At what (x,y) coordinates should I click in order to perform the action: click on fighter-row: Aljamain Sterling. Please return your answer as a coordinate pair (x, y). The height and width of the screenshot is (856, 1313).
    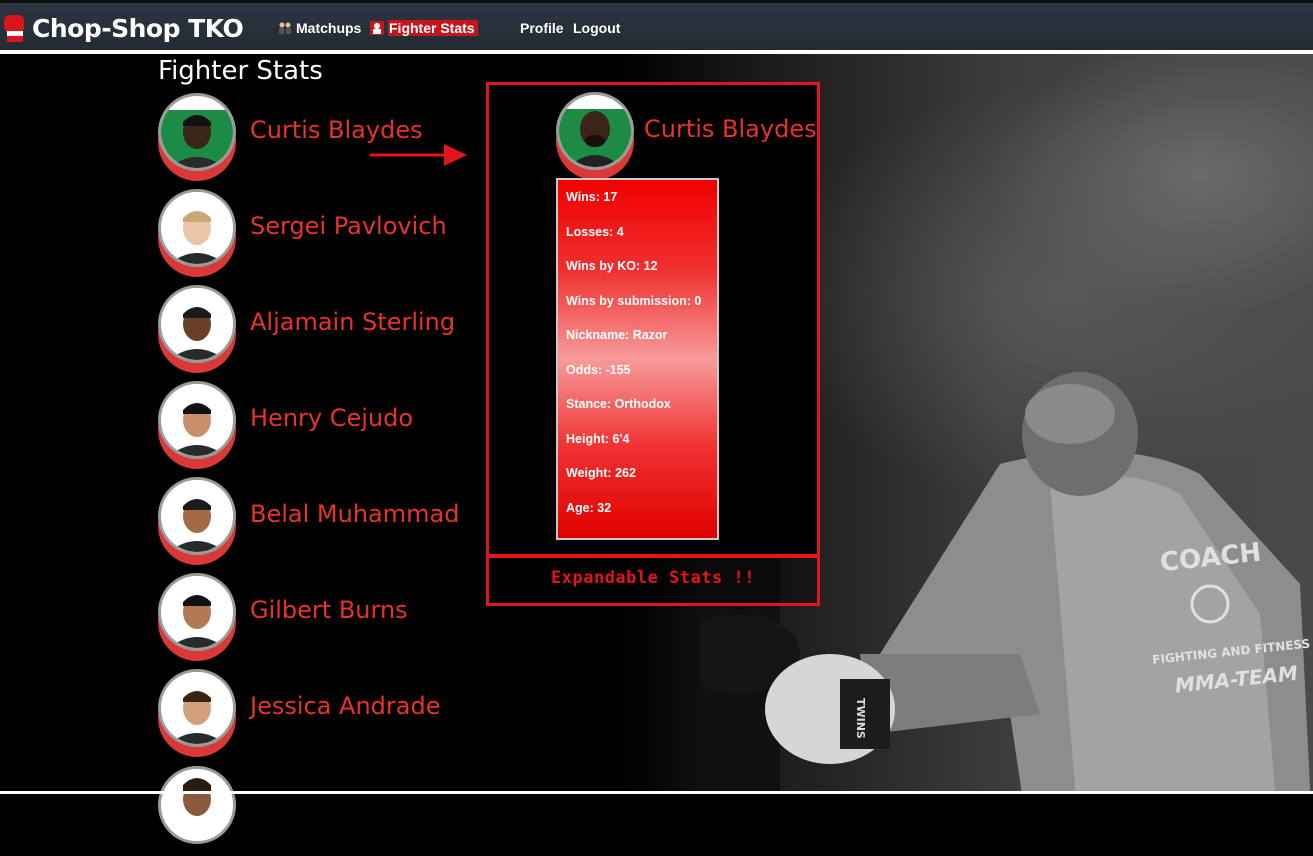
    Looking at the image, I should click on (323, 330).